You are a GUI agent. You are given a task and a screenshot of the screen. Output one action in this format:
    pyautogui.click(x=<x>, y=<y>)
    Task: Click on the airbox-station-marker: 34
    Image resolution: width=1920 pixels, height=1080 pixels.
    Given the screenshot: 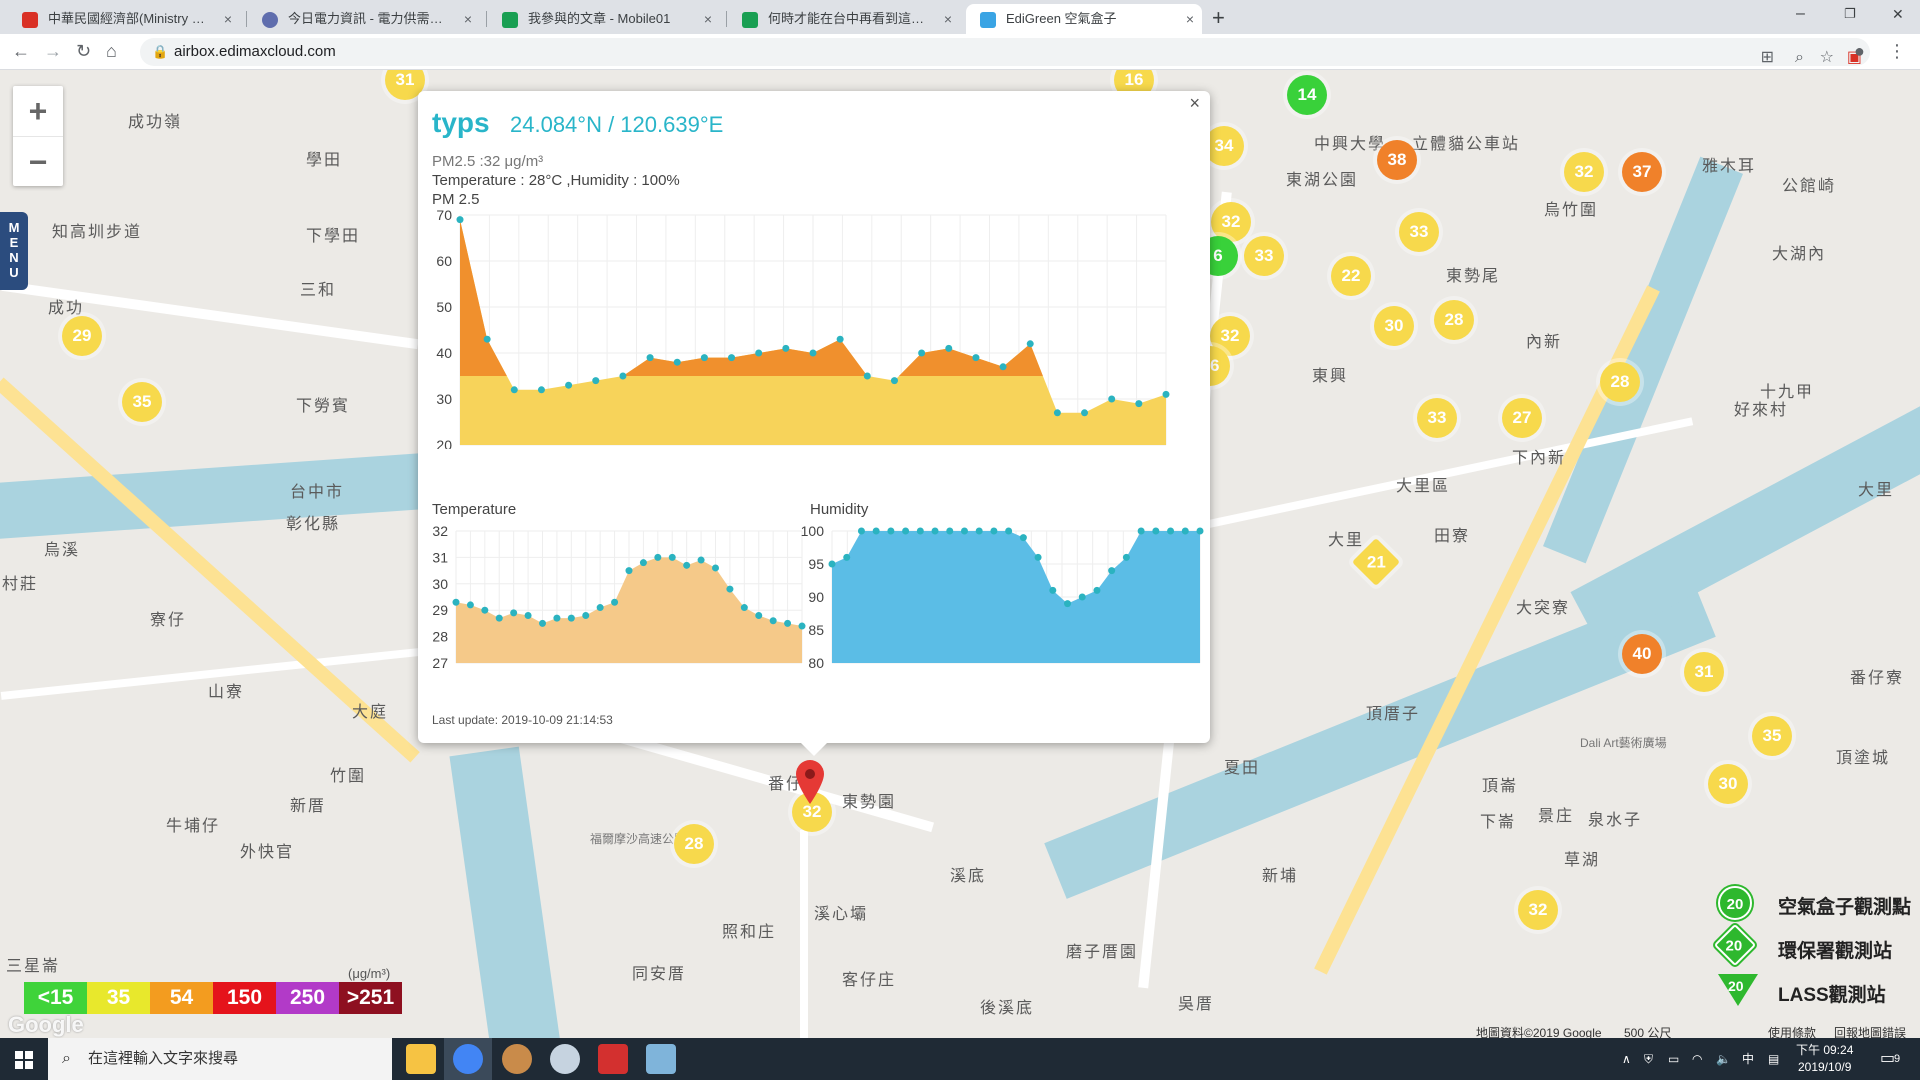 What is the action you would take?
    pyautogui.click(x=1224, y=146)
    